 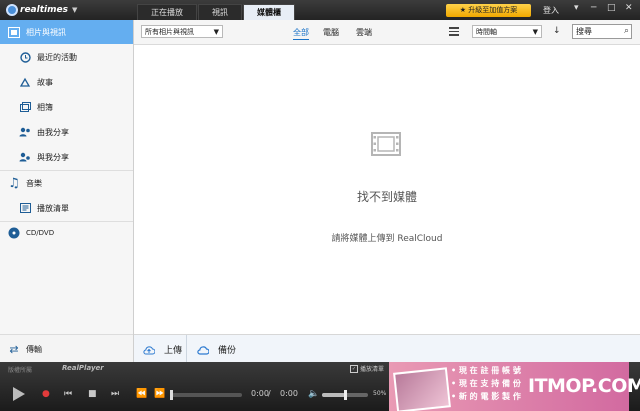 I want to click on playlist-icon, so click(x=25, y=208).